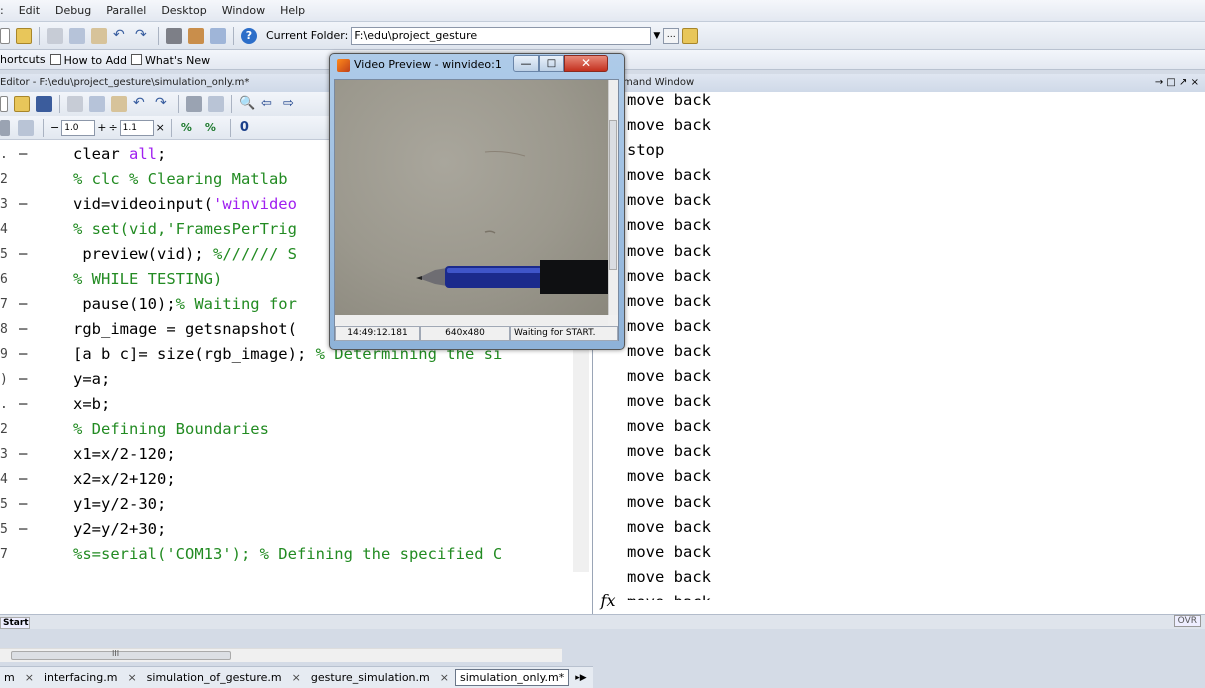  What do you see at coordinates (269, 104) in the screenshot?
I see `back-arrow-icon: ⇦` at bounding box center [269, 104].